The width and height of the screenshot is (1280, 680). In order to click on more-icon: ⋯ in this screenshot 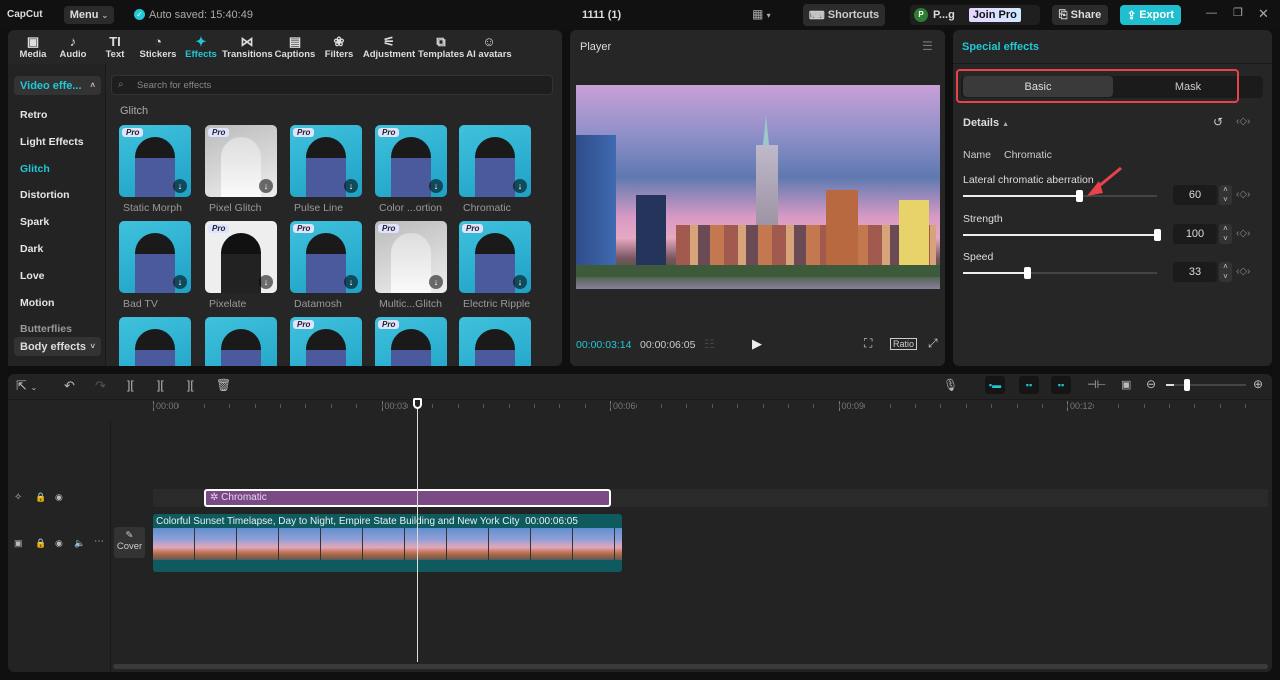, I will do `click(99, 541)`.